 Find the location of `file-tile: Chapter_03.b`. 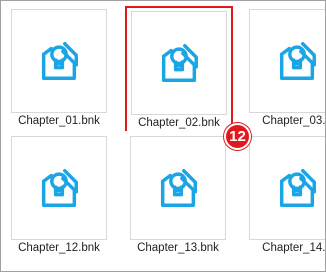

file-tile: Chapter_03.b is located at coordinates (284, 67).